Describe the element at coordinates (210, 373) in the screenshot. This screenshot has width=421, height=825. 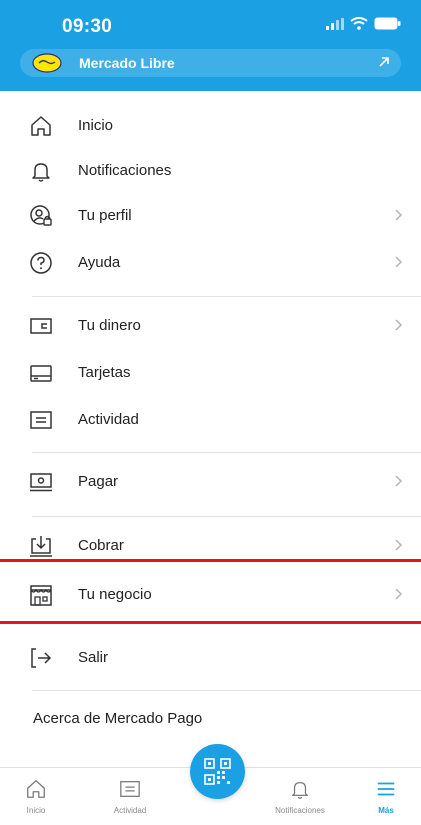
I see `menu-item-tarjetas: Tarjetas` at that location.